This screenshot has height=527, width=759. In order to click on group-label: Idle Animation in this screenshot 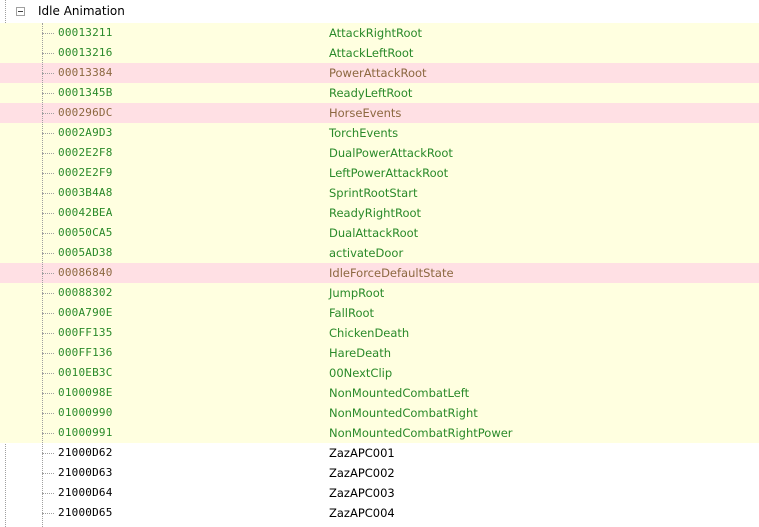, I will do `click(81, 11)`.